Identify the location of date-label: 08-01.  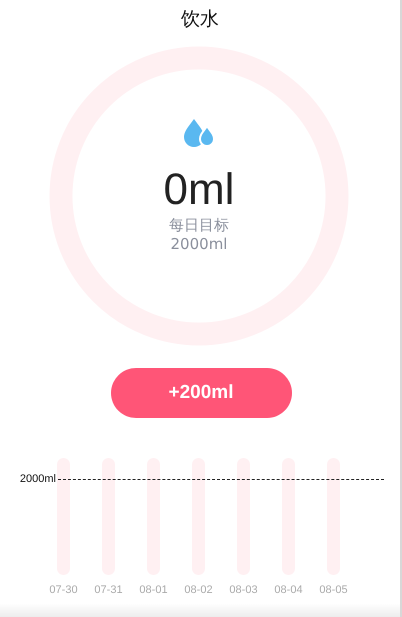
(153, 590).